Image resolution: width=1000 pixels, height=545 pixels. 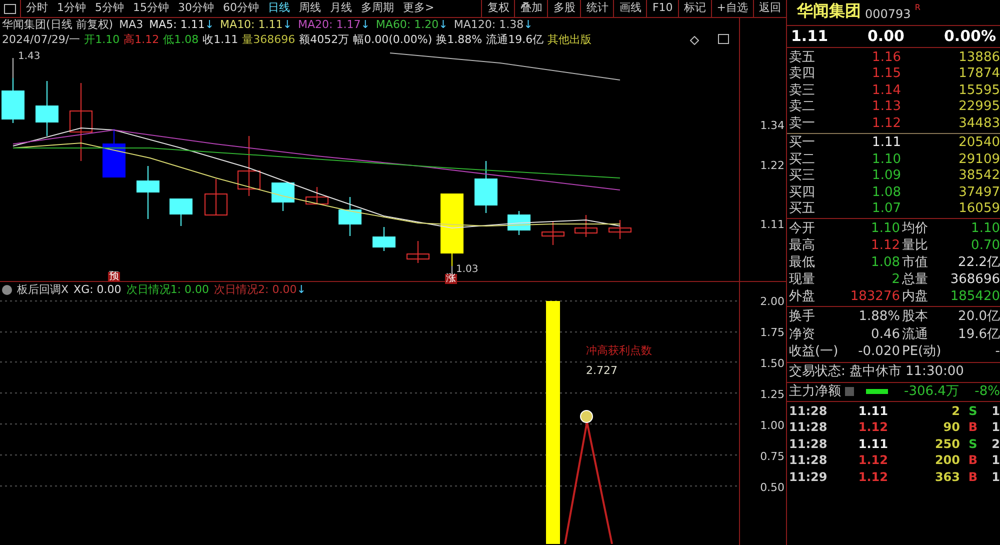 What do you see at coordinates (451, 279) in the screenshot?
I see `signal-marker: 涨` at bounding box center [451, 279].